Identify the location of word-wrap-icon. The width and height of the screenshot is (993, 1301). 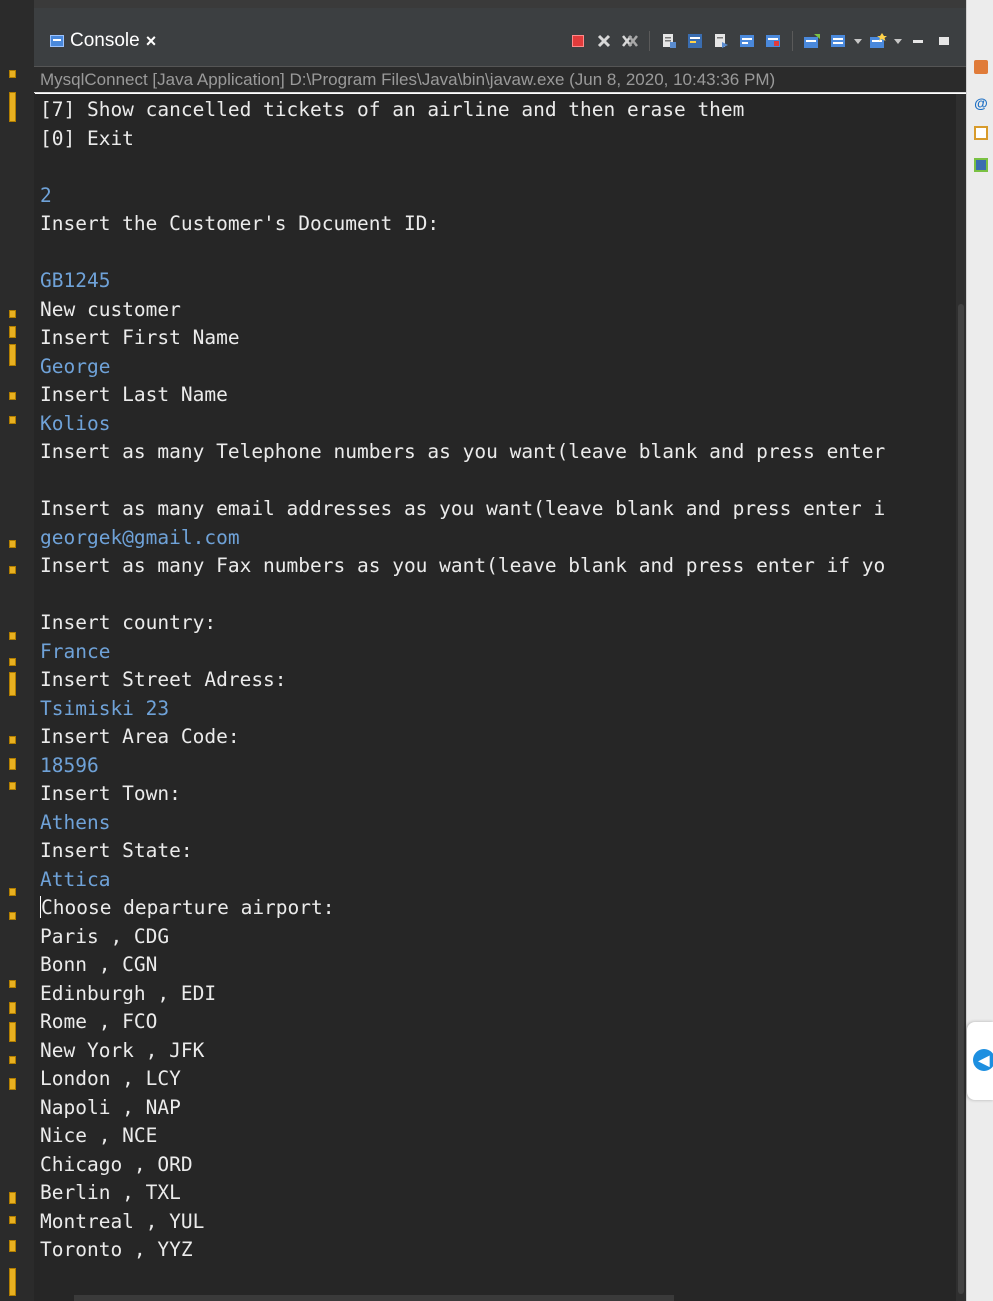
(695, 41).